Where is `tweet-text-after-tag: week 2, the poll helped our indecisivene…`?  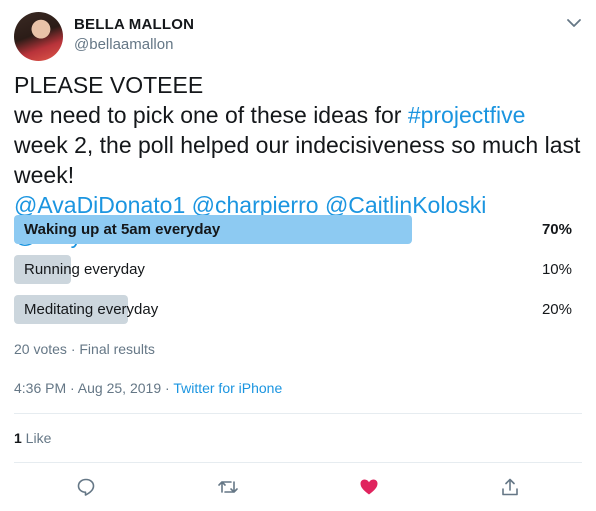 tweet-text-after-tag: week 2, the poll helped our indecisivene… is located at coordinates (297, 160).